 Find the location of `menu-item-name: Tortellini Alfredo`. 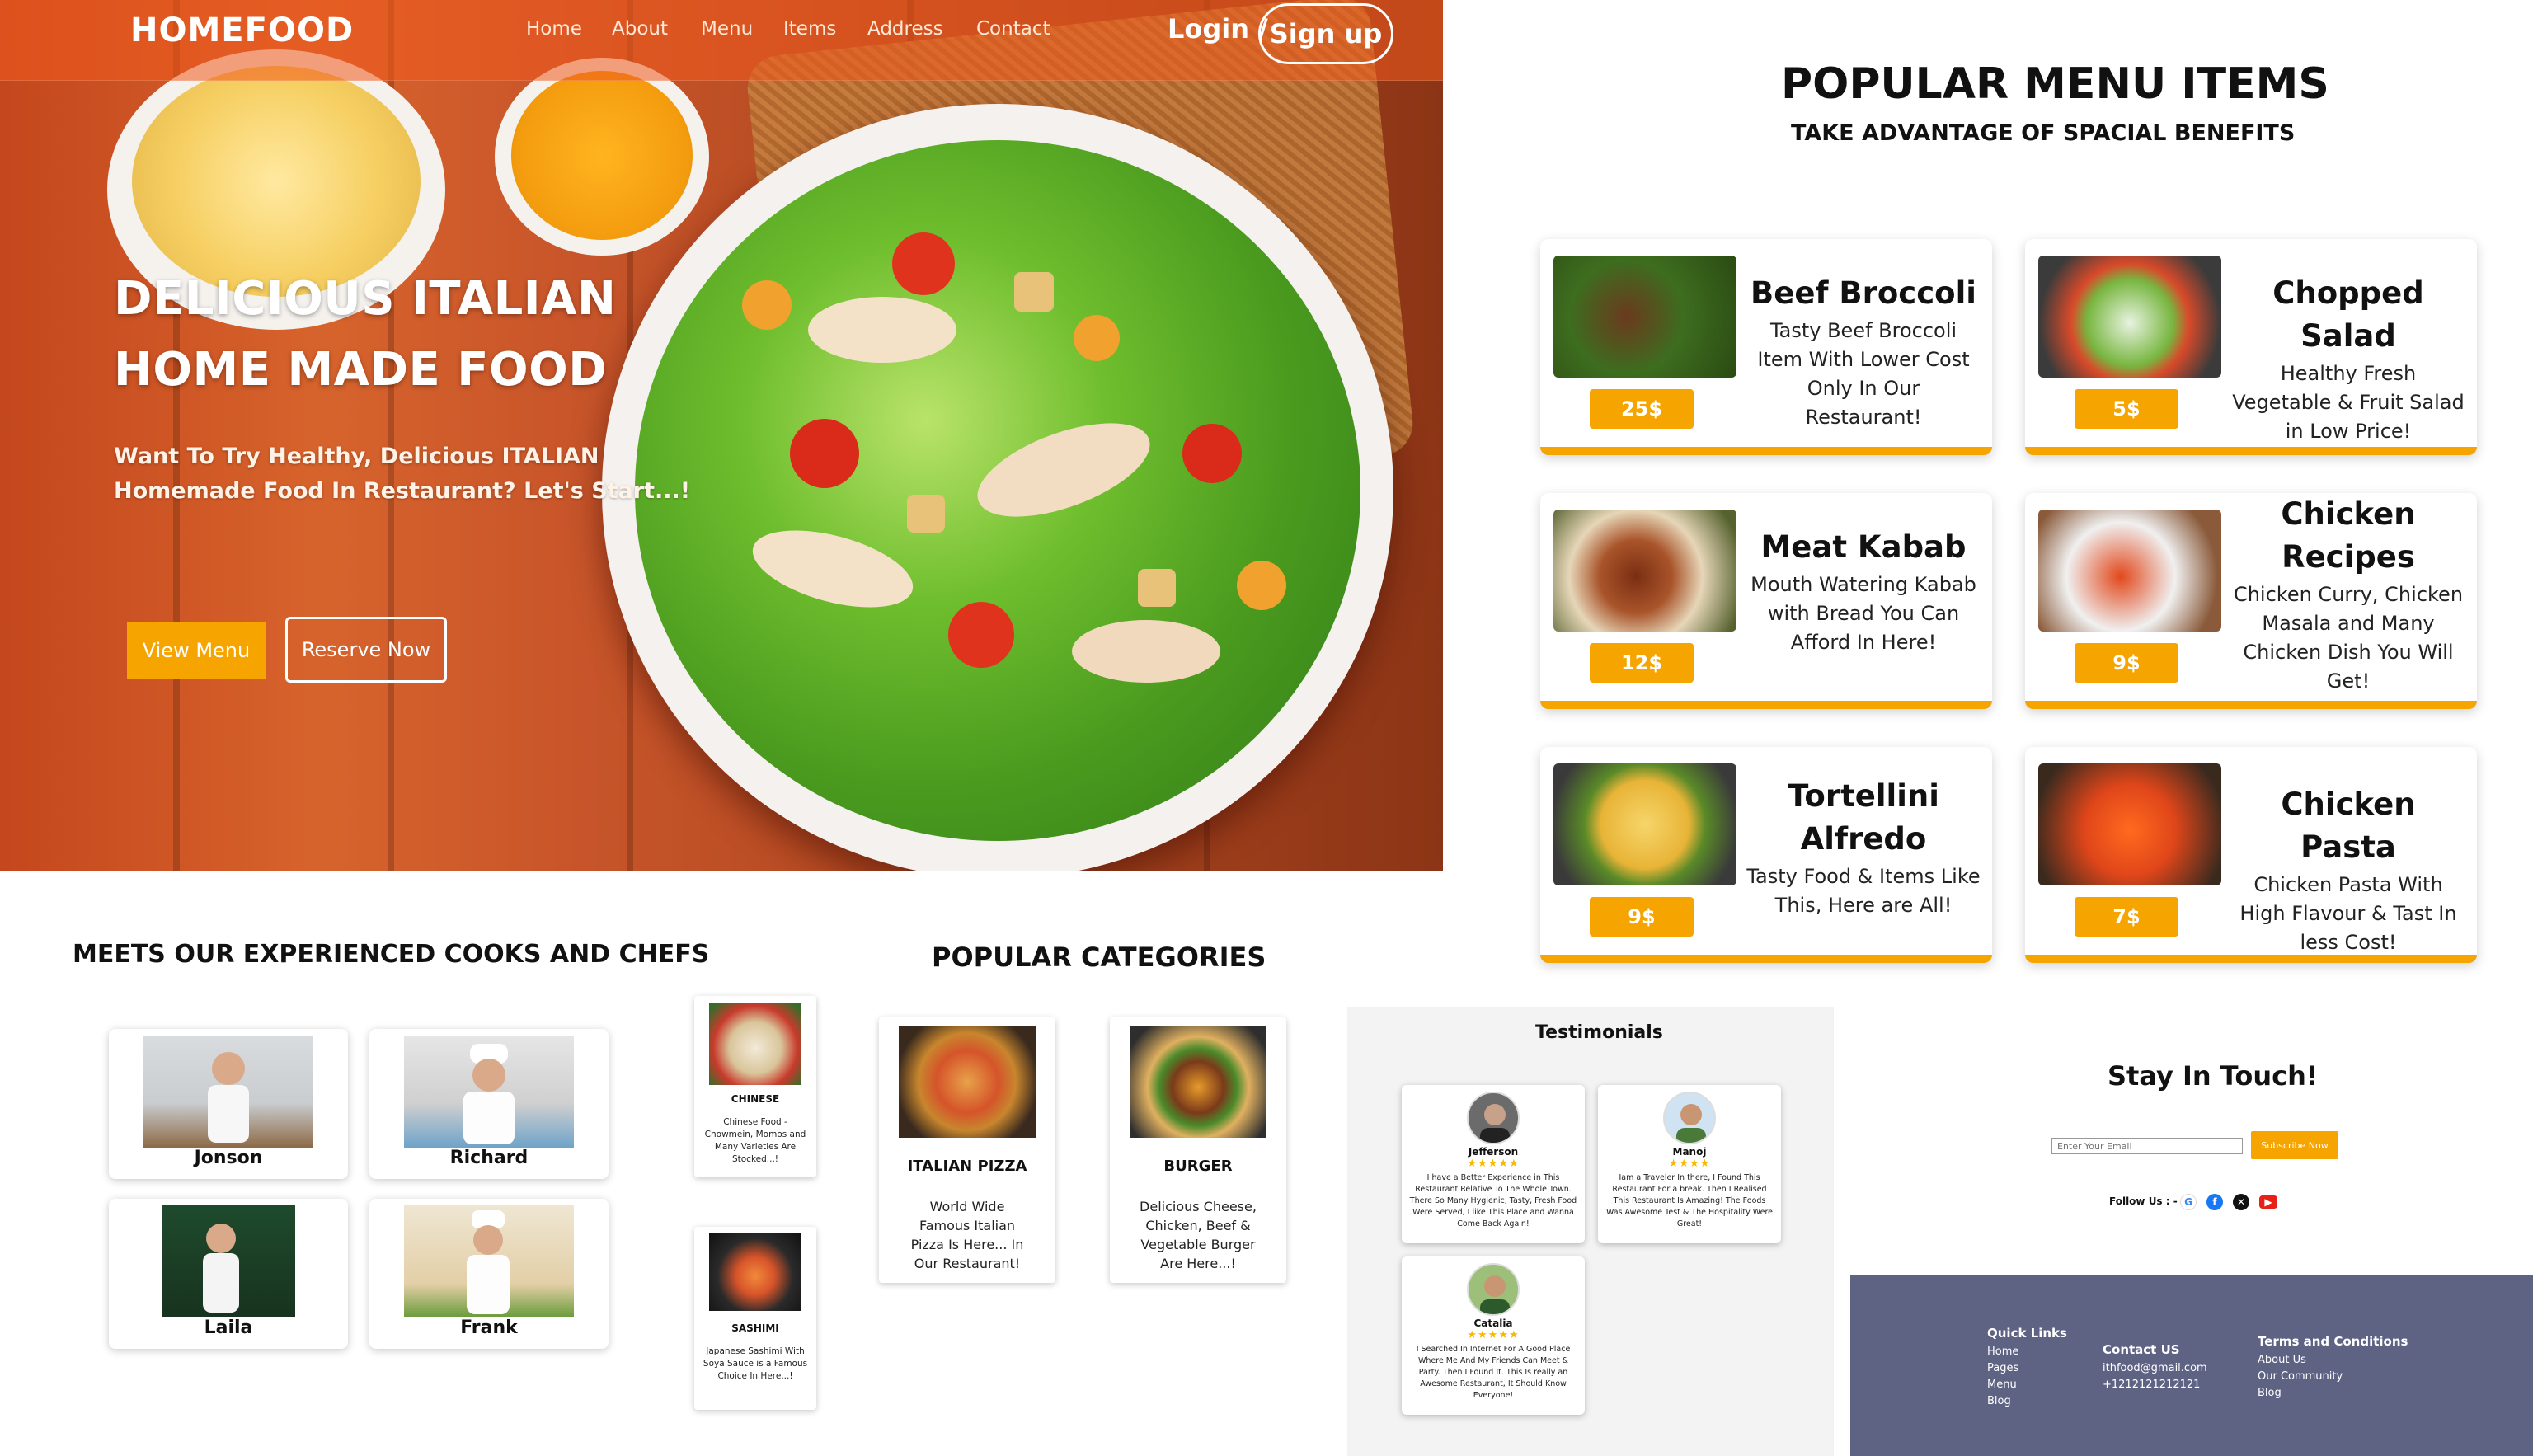

menu-item-name: Tortellini Alfredo is located at coordinates (1864, 817).